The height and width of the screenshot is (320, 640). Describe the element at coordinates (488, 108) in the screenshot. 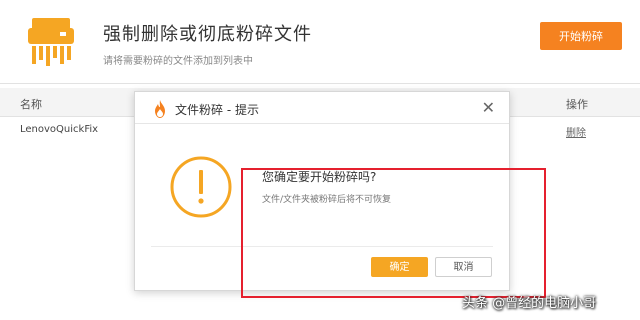

I see `close-icon: ✕` at that location.